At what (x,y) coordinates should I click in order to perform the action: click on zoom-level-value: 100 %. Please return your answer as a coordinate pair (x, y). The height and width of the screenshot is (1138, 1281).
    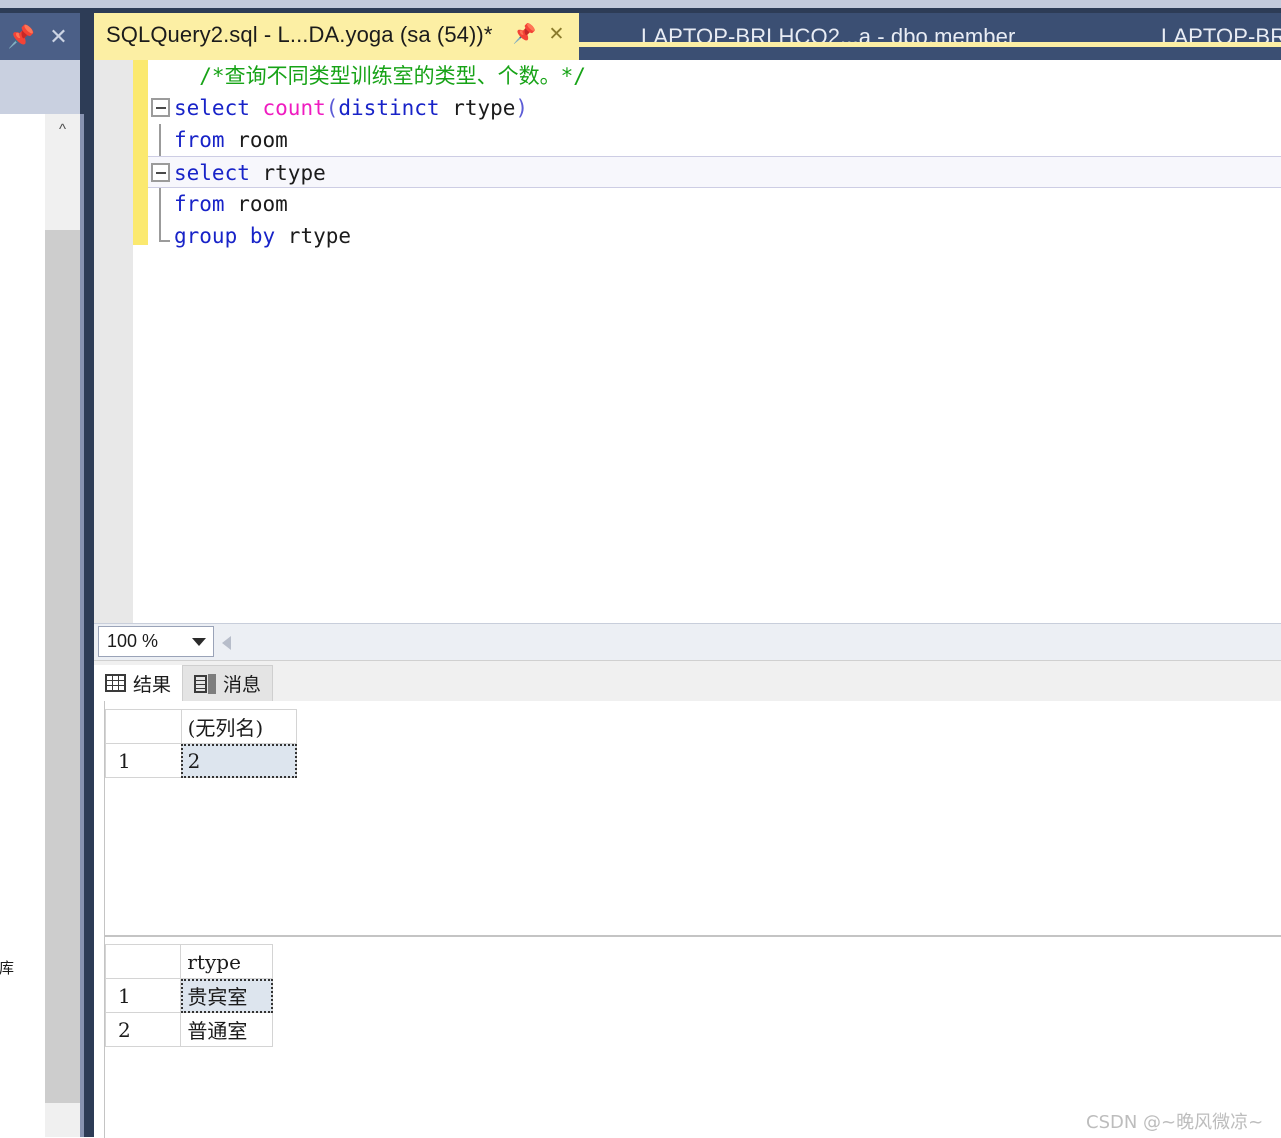
    Looking at the image, I should click on (133, 641).